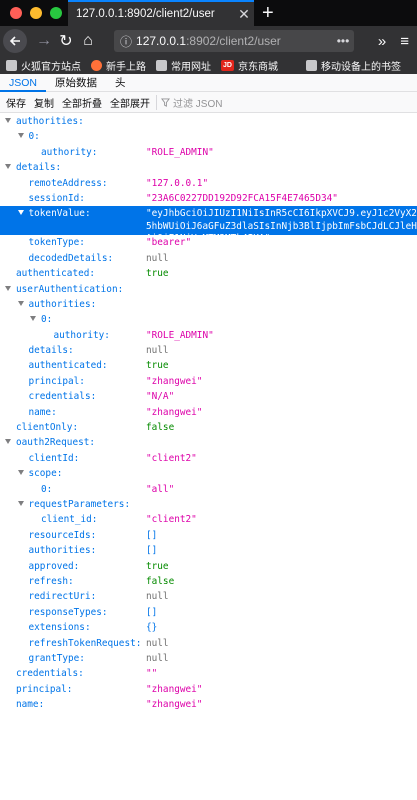 The image size is (417, 800). I want to click on info-icon: ⓘ, so click(123, 41).